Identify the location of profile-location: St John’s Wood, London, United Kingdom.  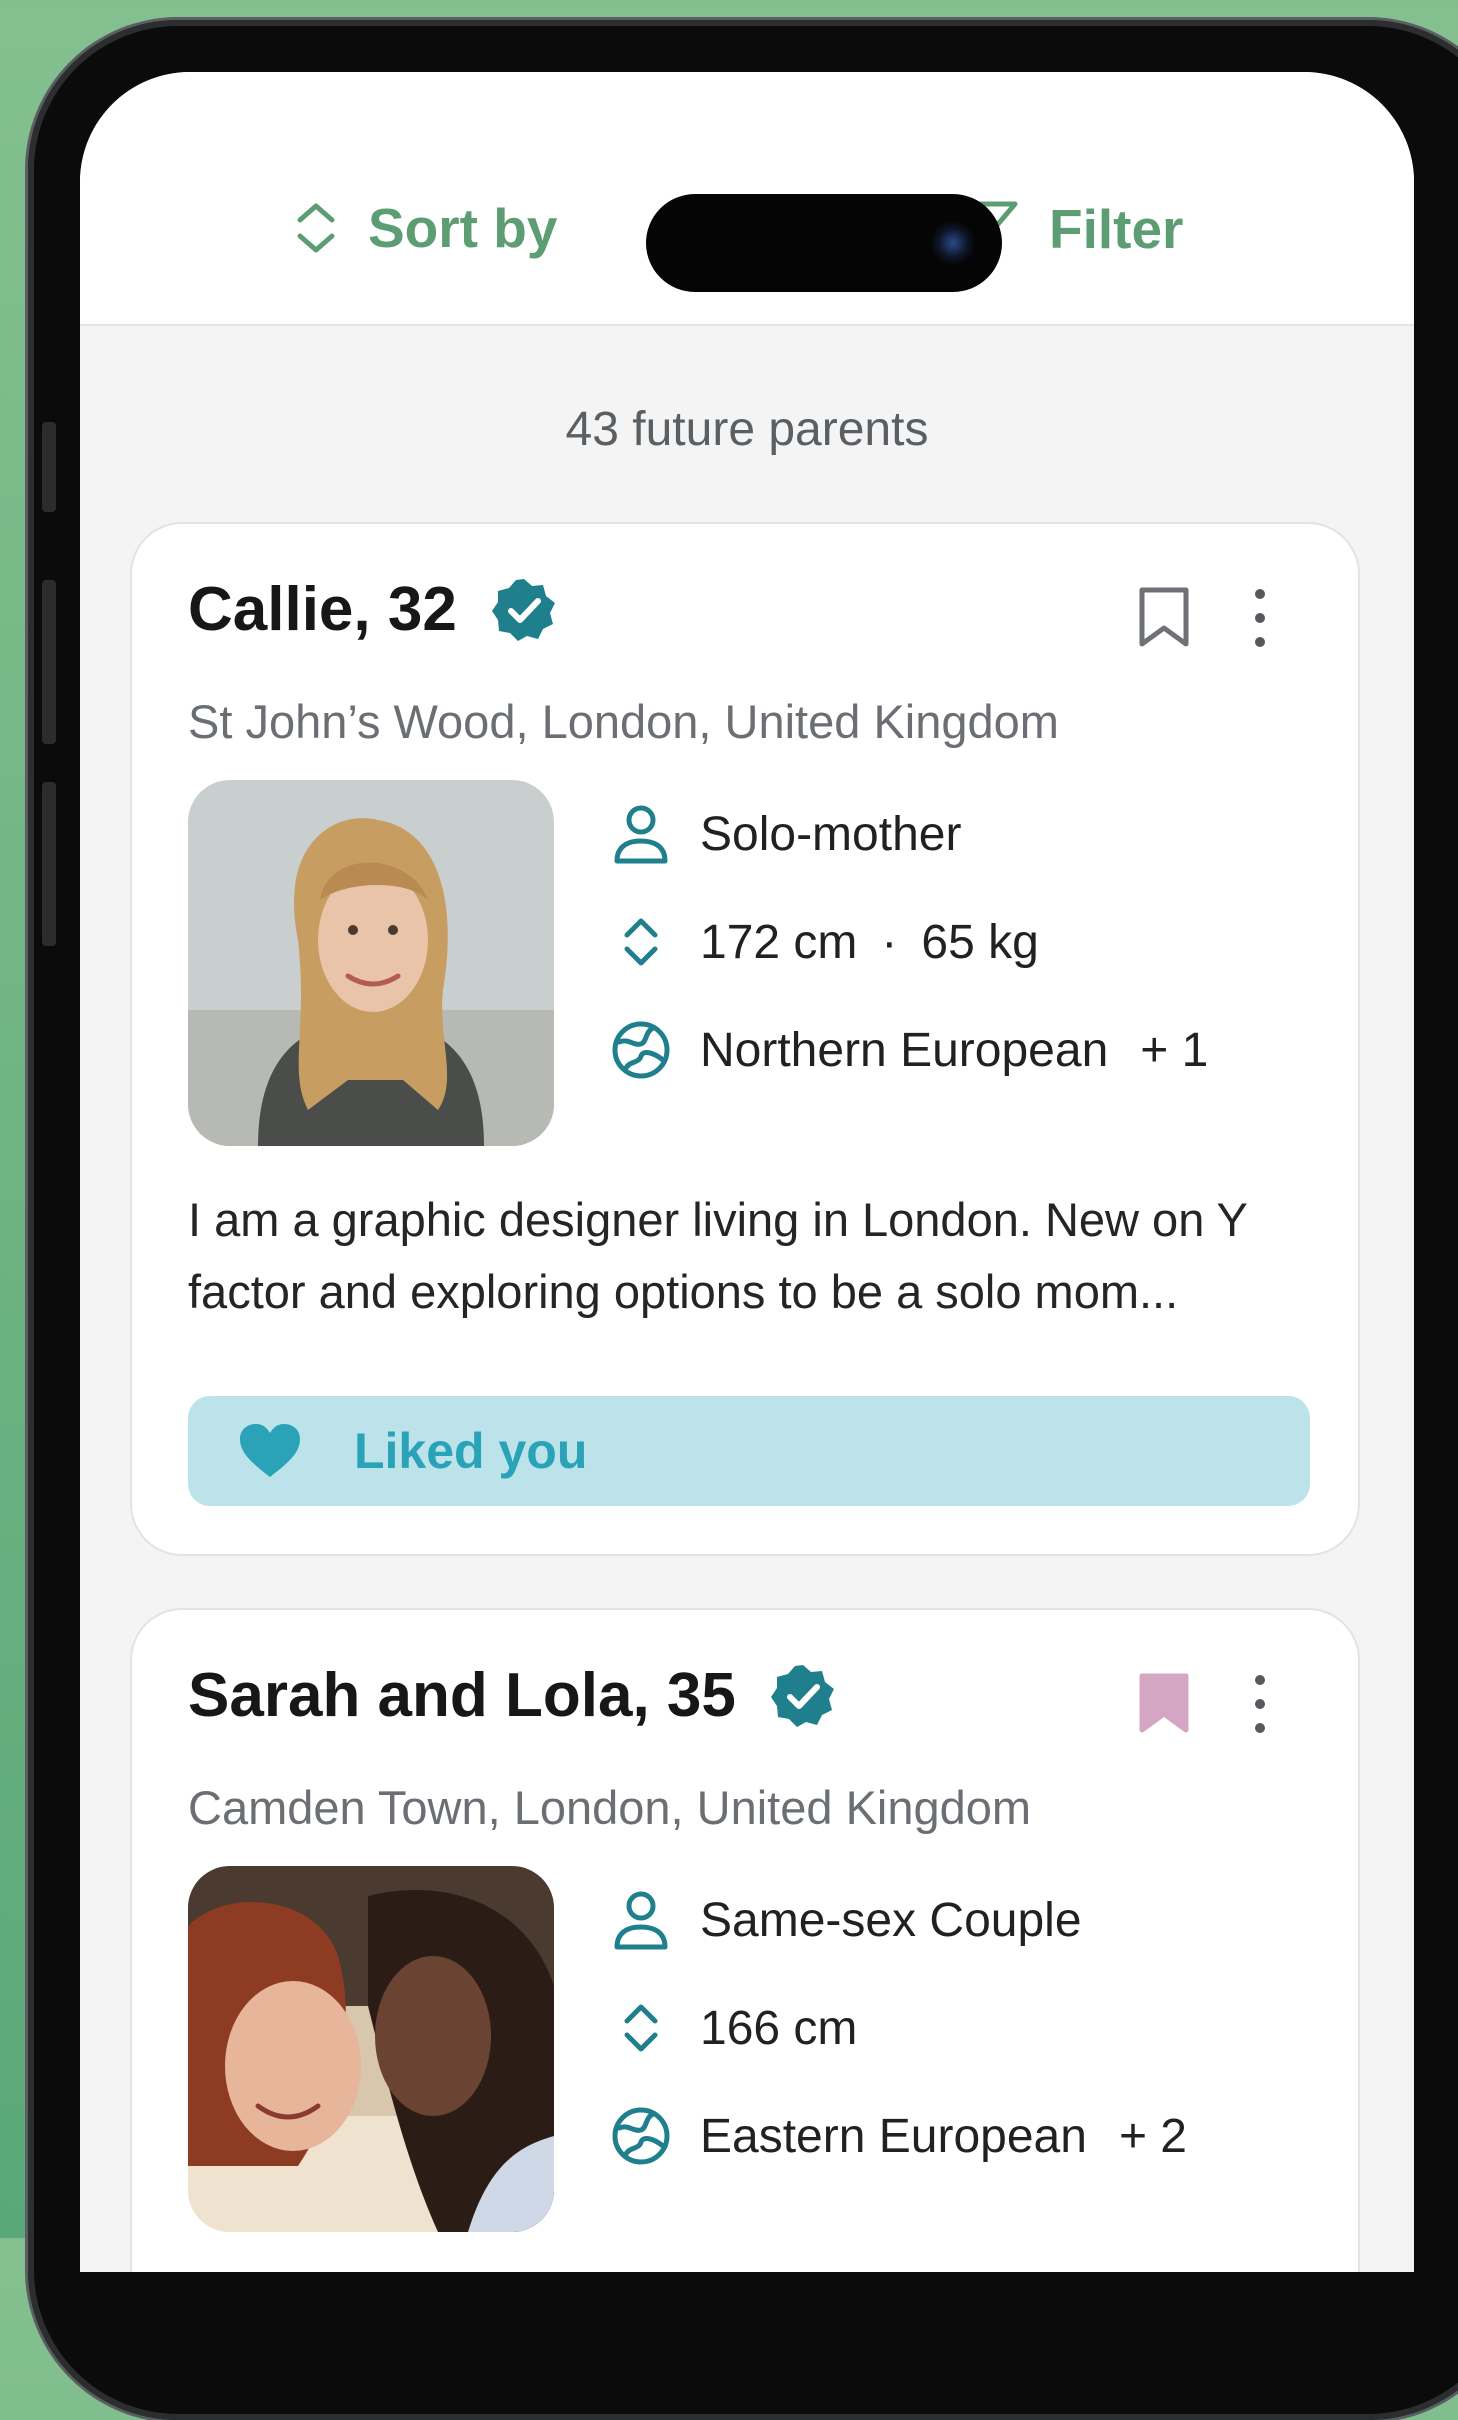
(623, 721).